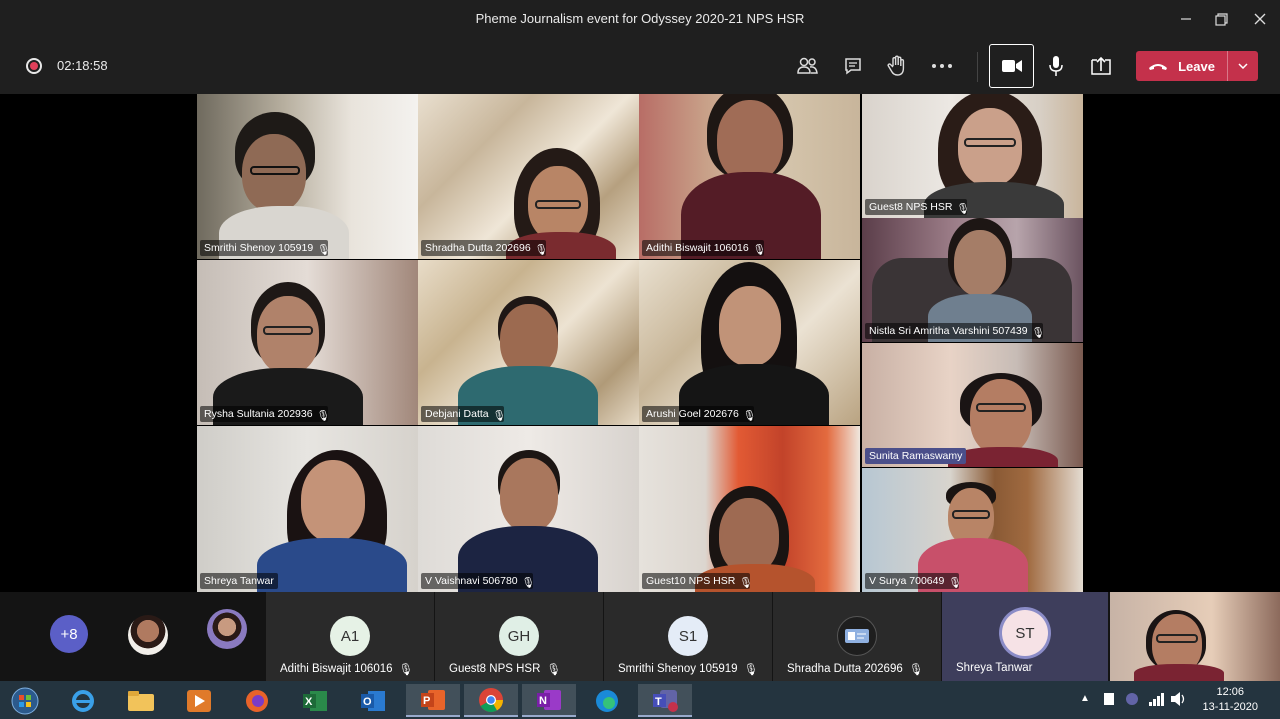 This screenshot has height=719, width=1280. Describe the element at coordinates (808, 66) in the screenshot. I see `participants-icon` at that location.